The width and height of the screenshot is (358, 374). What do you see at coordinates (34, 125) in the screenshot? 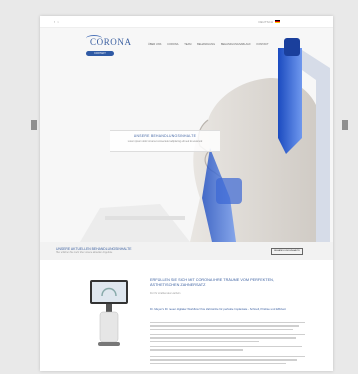
I see `slider-prev-arrow` at bounding box center [34, 125].